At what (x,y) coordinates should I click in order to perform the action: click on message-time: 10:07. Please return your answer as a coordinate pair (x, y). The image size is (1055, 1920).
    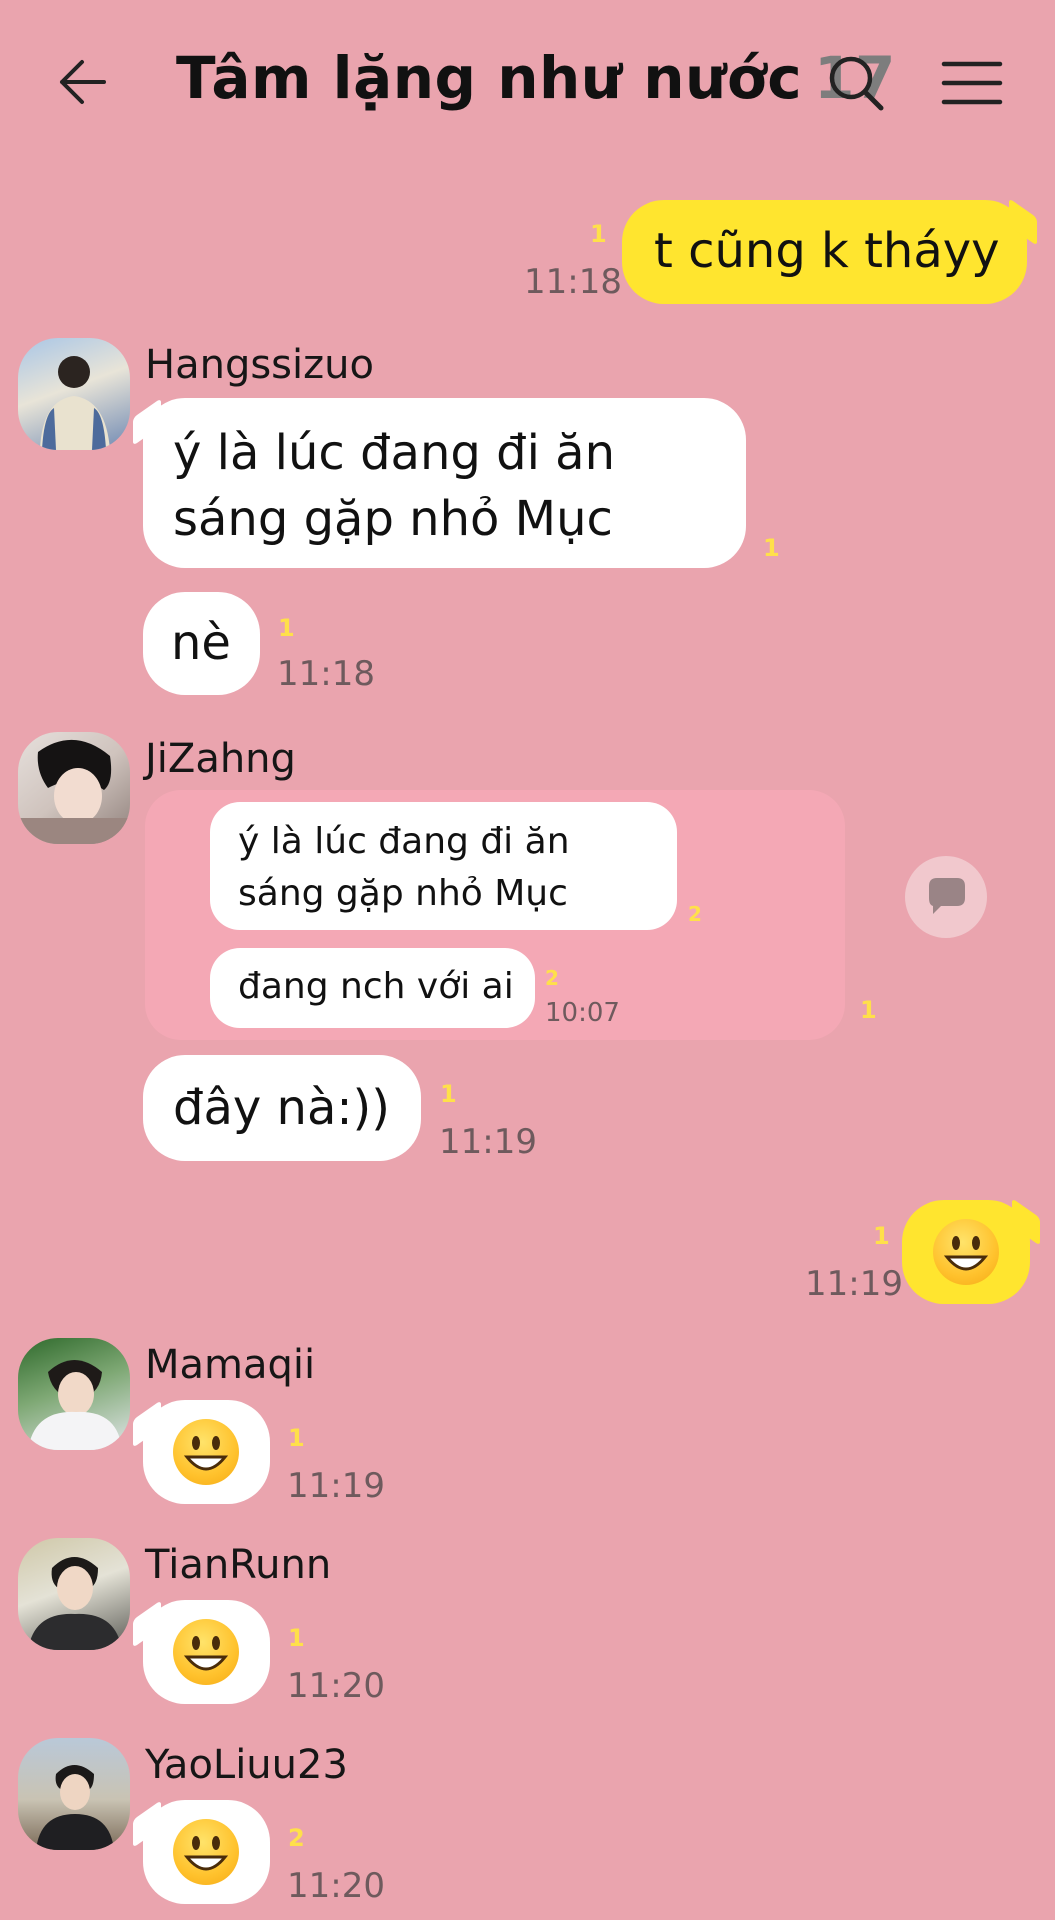
    Looking at the image, I should click on (582, 1013).